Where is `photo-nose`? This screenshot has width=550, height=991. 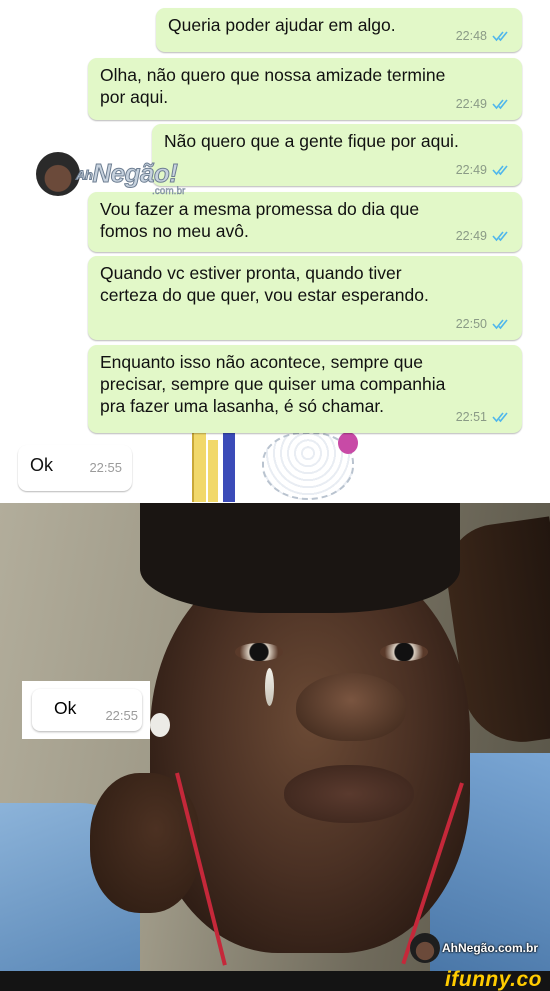
photo-nose is located at coordinates (351, 707).